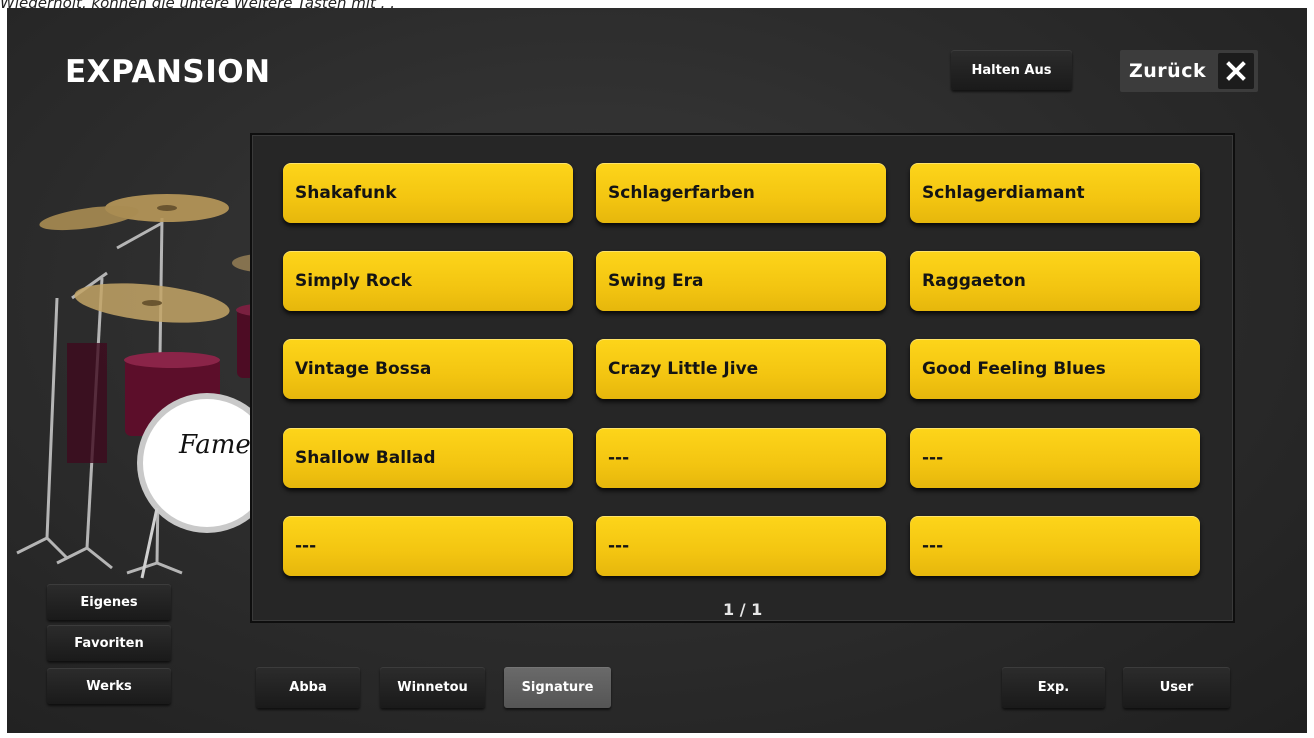 The height and width of the screenshot is (738, 1314). I want to click on style-tile: Shakafunk, so click(428, 193).